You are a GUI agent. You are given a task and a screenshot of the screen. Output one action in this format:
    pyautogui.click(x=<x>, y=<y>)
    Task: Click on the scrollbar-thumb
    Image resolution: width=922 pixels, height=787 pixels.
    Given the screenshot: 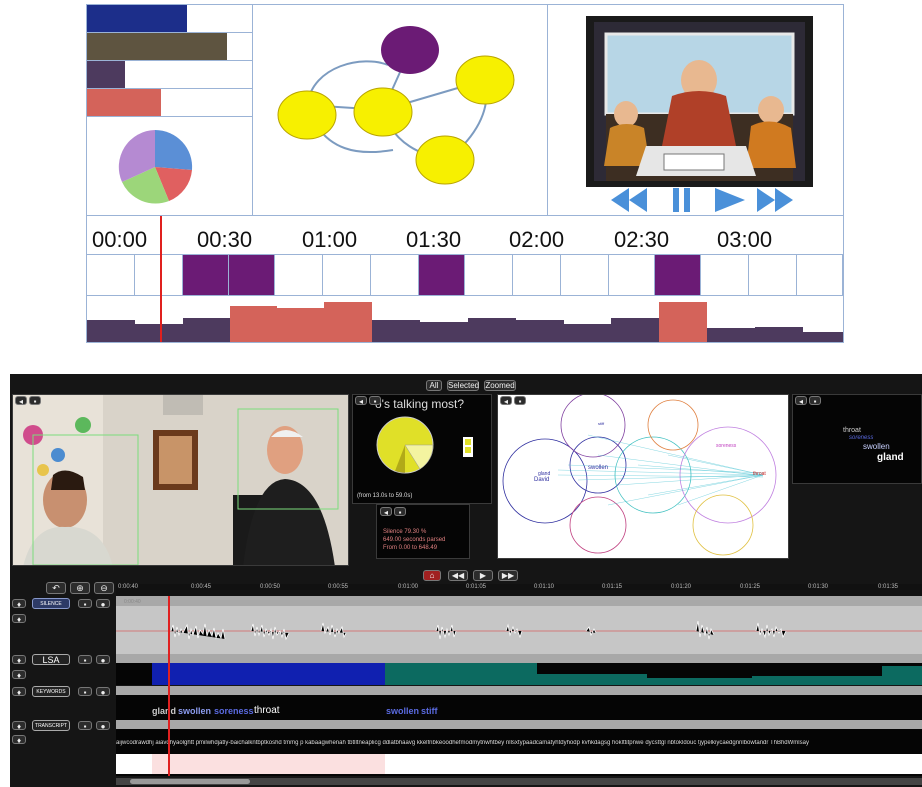 What is the action you would take?
    pyautogui.click(x=190, y=781)
    